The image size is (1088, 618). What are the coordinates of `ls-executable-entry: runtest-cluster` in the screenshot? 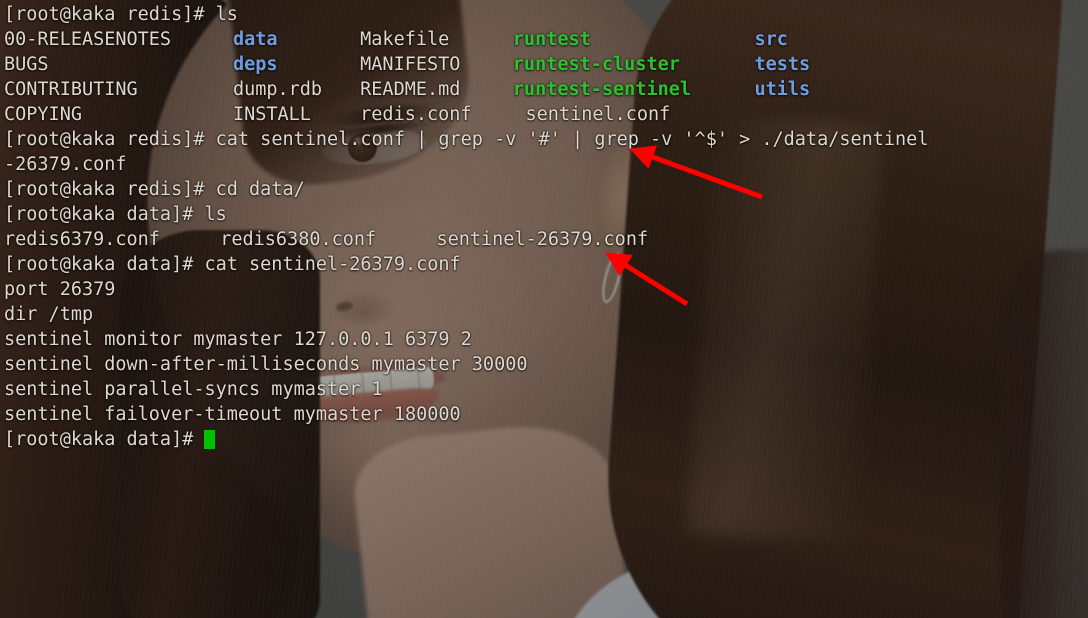 It's located at (596, 64).